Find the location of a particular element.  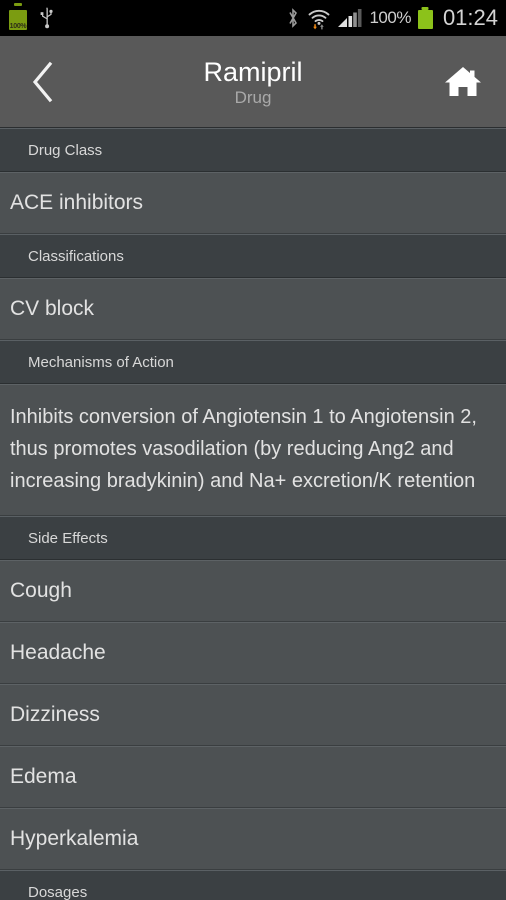

list-item-label: Hyperkalemia is located at coordinates (74, 838).